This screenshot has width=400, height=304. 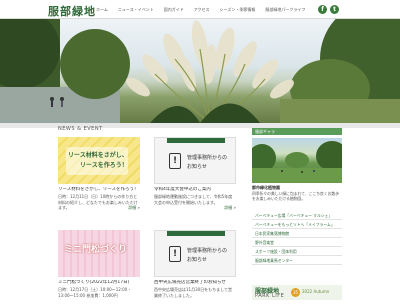 I want to click on banner-issue-badge: 35, so click(x=295, y=292).